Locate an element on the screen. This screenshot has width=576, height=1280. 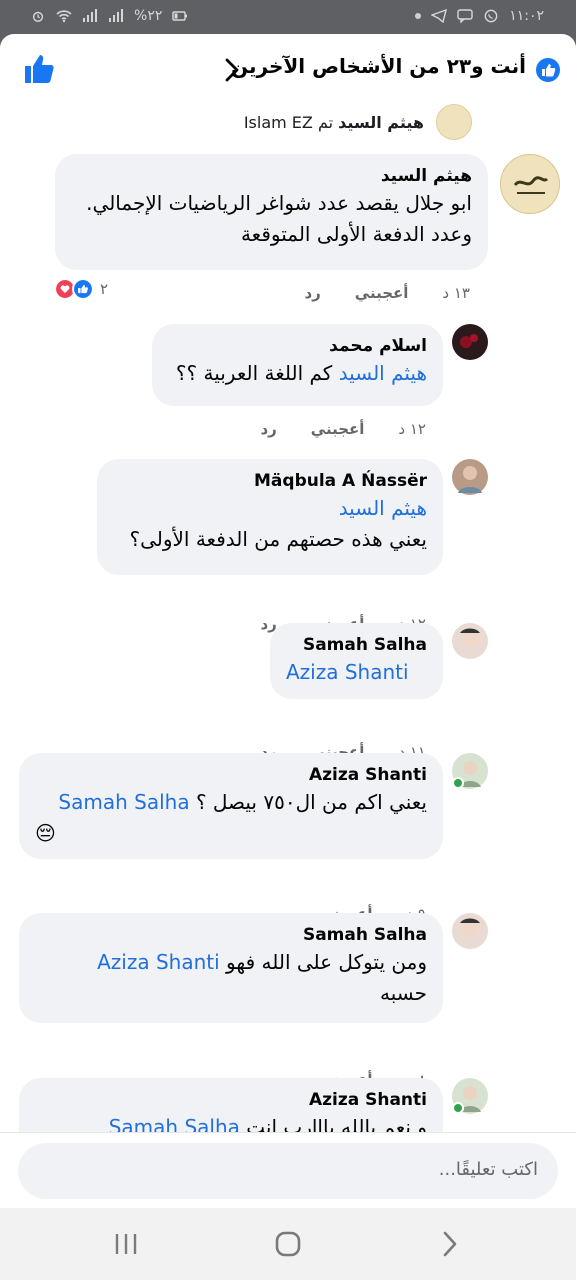
back-icon is located at coordinates (450, 1244).